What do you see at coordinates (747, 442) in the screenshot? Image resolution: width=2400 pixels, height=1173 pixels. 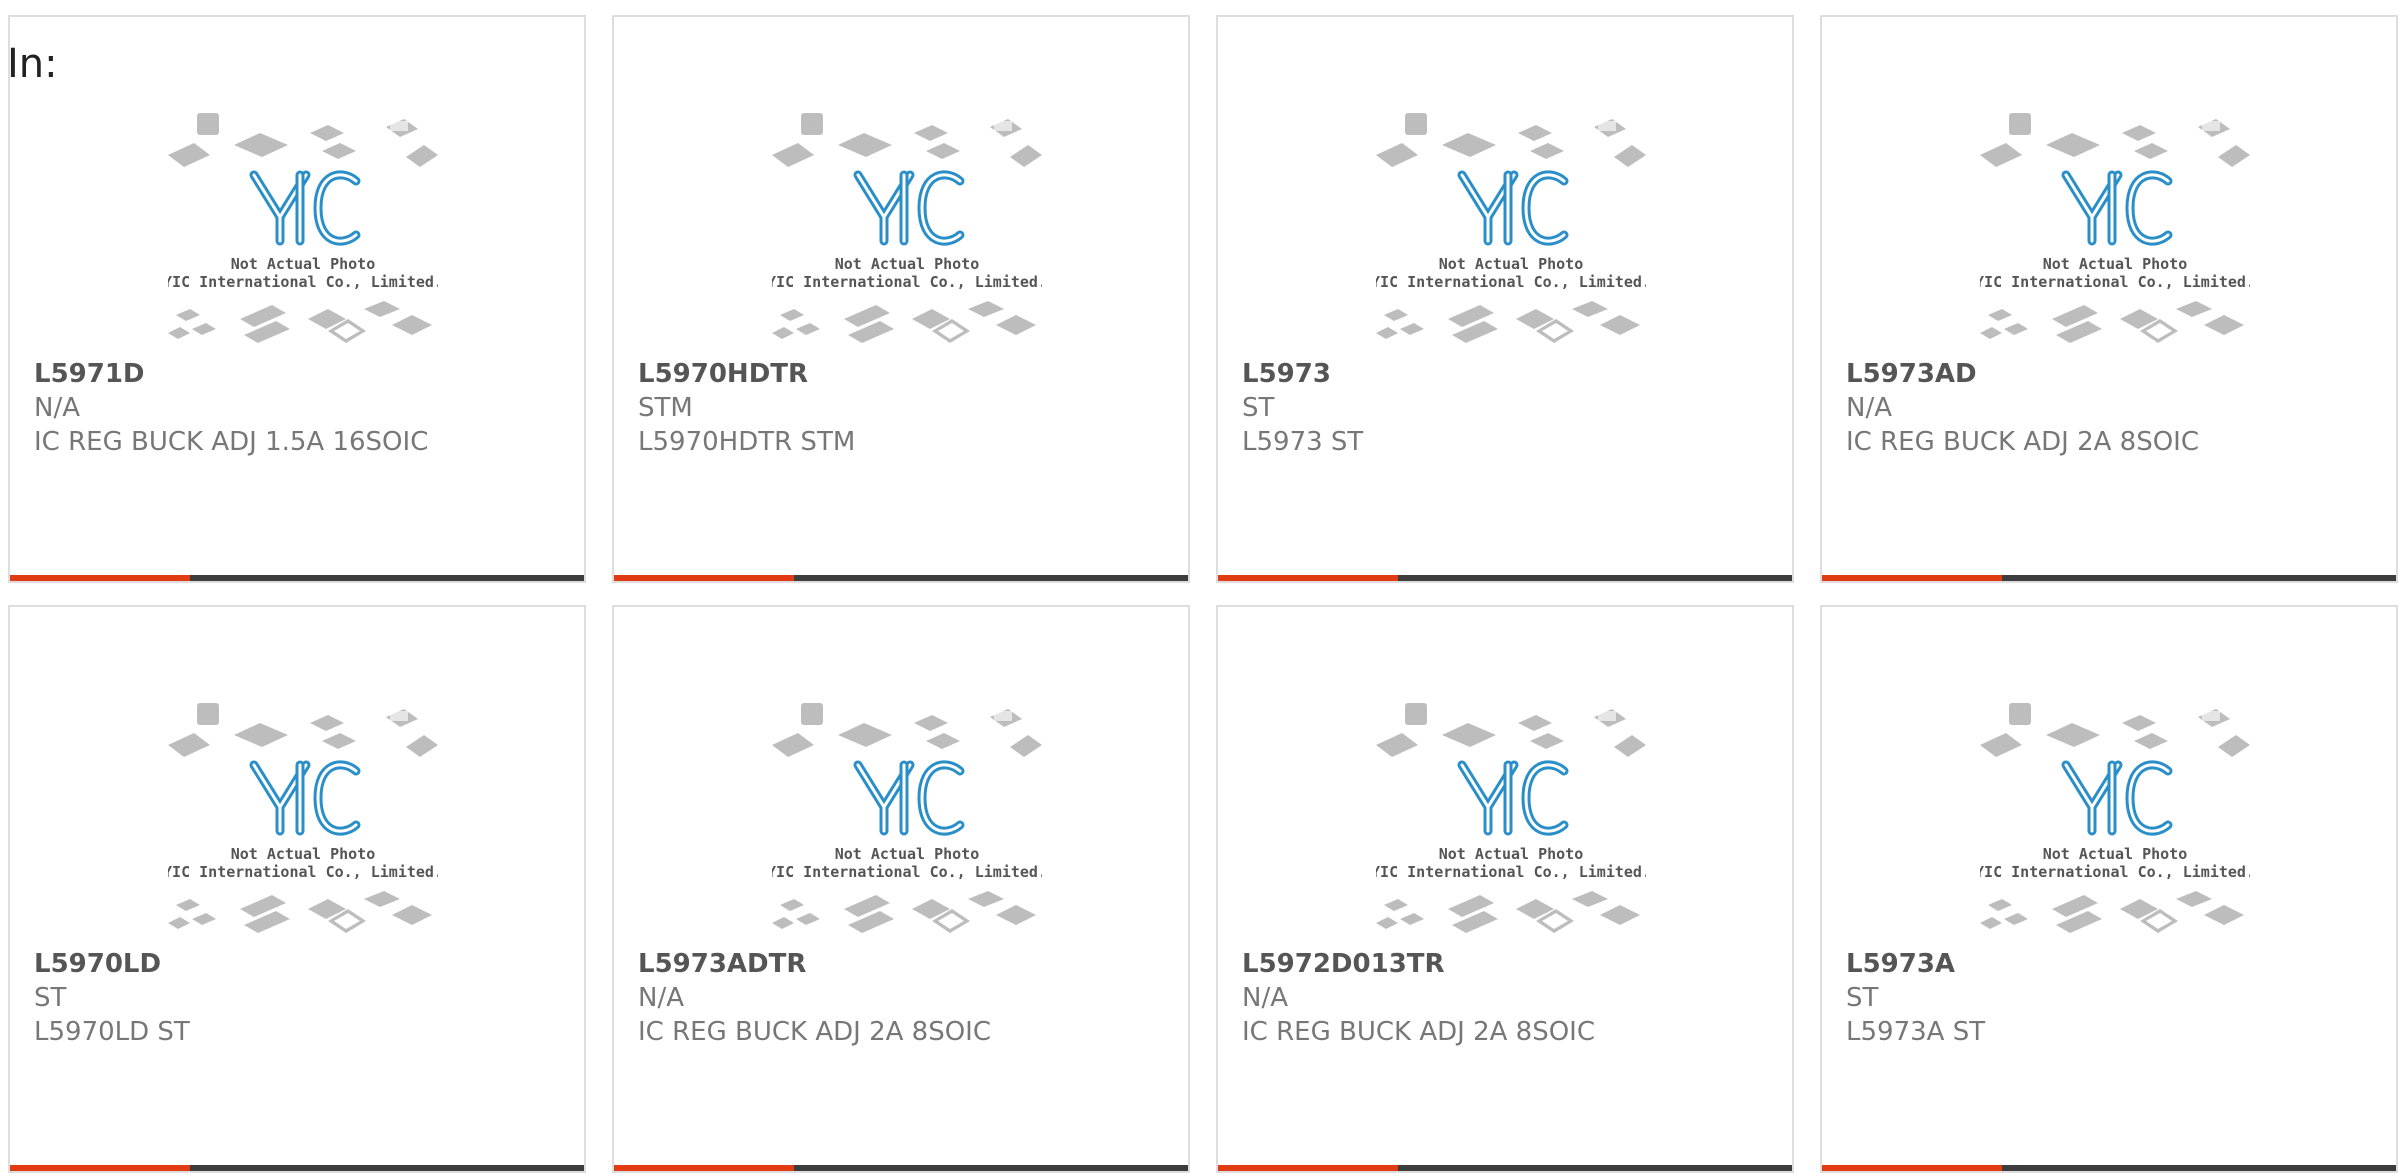 I see `description: L5970HDTR STM` at bounding box center [747, 442].